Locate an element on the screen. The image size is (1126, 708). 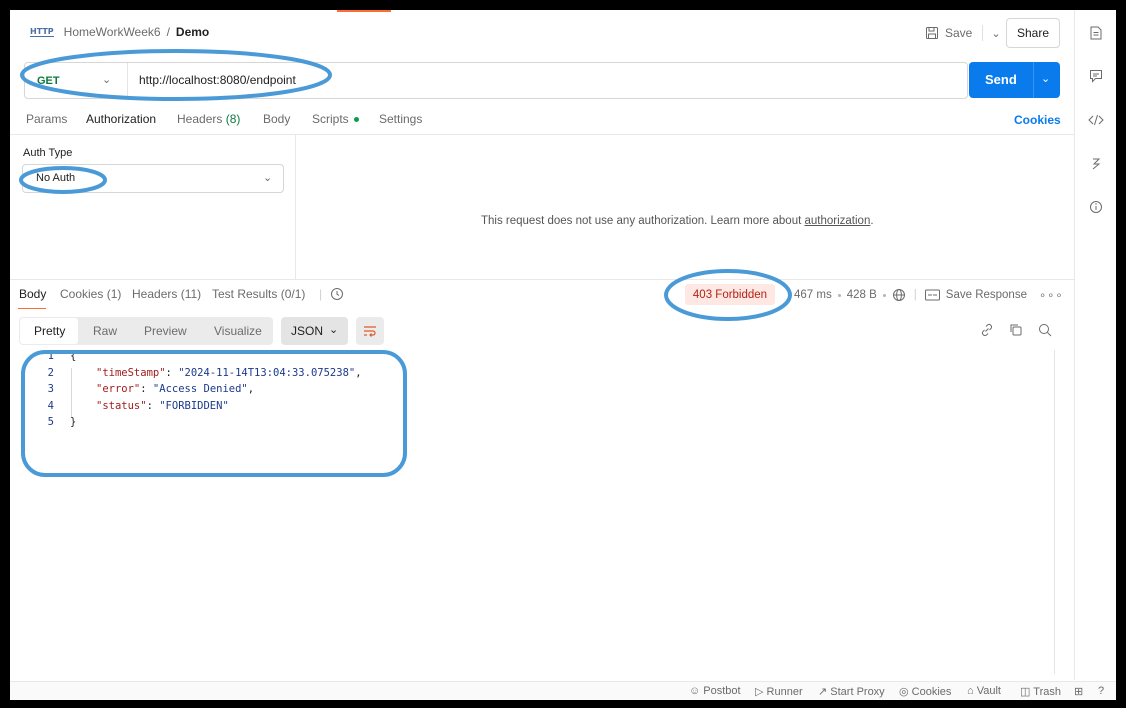
more-options-icon: ∘∘∘ is located at coordinates (1051, 295).